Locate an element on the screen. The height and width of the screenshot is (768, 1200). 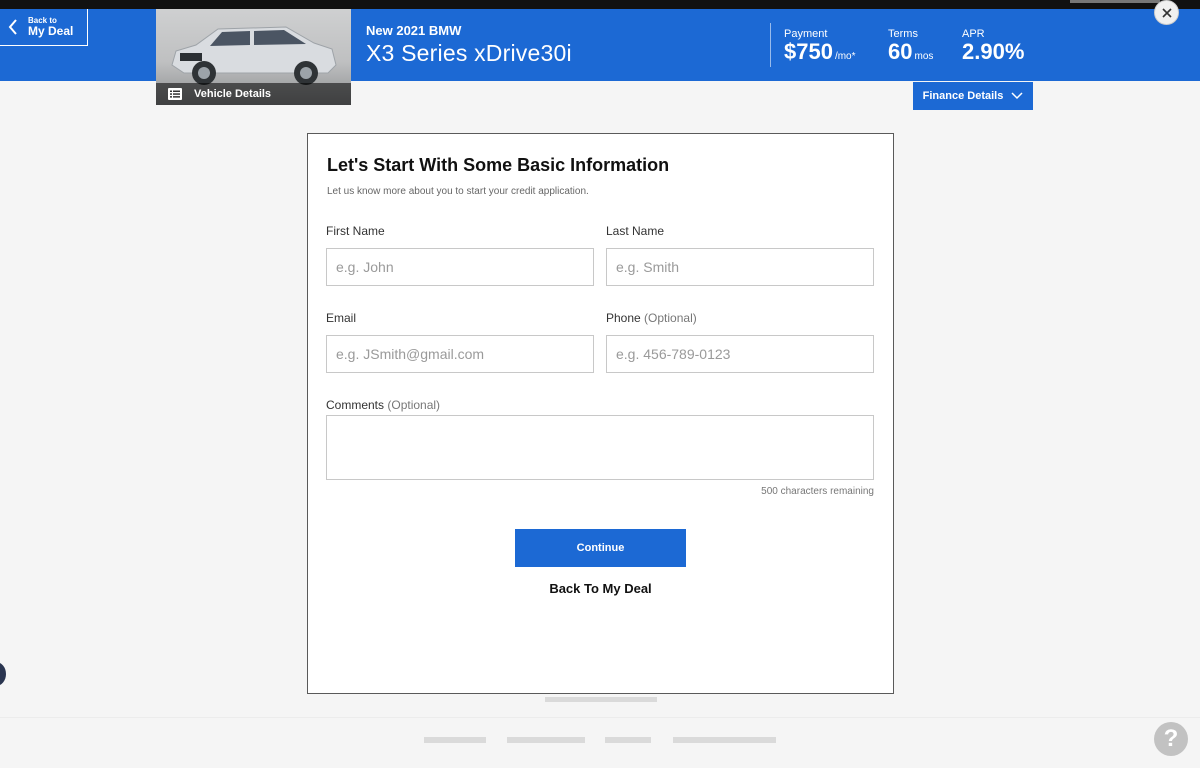
comments-label: Comments (Optional) is located at coordinates (383, 405).